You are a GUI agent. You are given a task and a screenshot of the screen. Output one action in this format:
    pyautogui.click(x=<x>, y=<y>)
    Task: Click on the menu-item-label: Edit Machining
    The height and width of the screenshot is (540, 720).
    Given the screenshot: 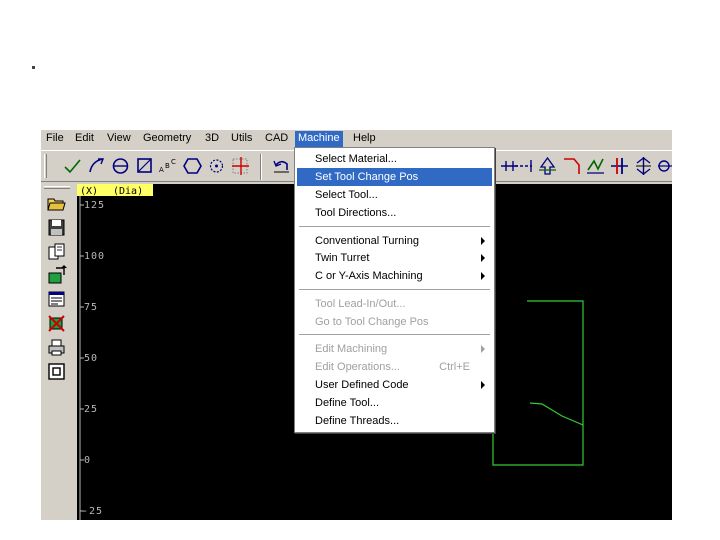 What is the action you would take?
    pyautogui.click(x=351, y=349)
    